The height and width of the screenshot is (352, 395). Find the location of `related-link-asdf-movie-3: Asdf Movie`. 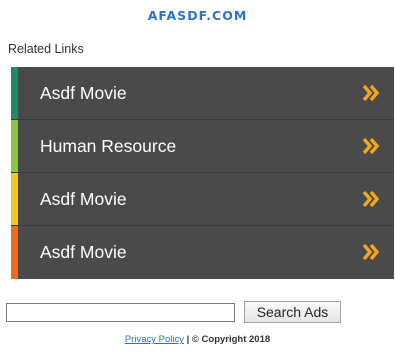

related-link-asdf-movie-3: Asdf Movie is located at coordinates (202, 252).